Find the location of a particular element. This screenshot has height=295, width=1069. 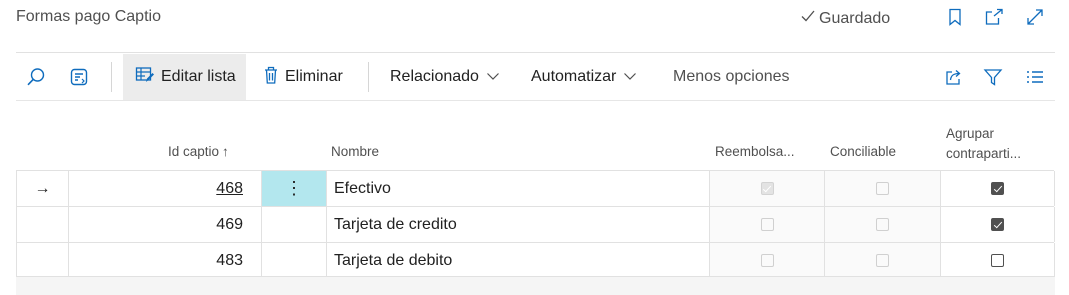

id-link: 468 is located at coordinates (229, 189).